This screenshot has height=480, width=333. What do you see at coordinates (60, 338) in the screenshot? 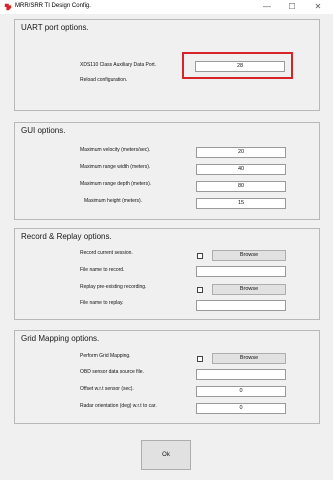
I see `grid-mapping-group-title: Grid Mapping options.` at bounding box center [60, 338].